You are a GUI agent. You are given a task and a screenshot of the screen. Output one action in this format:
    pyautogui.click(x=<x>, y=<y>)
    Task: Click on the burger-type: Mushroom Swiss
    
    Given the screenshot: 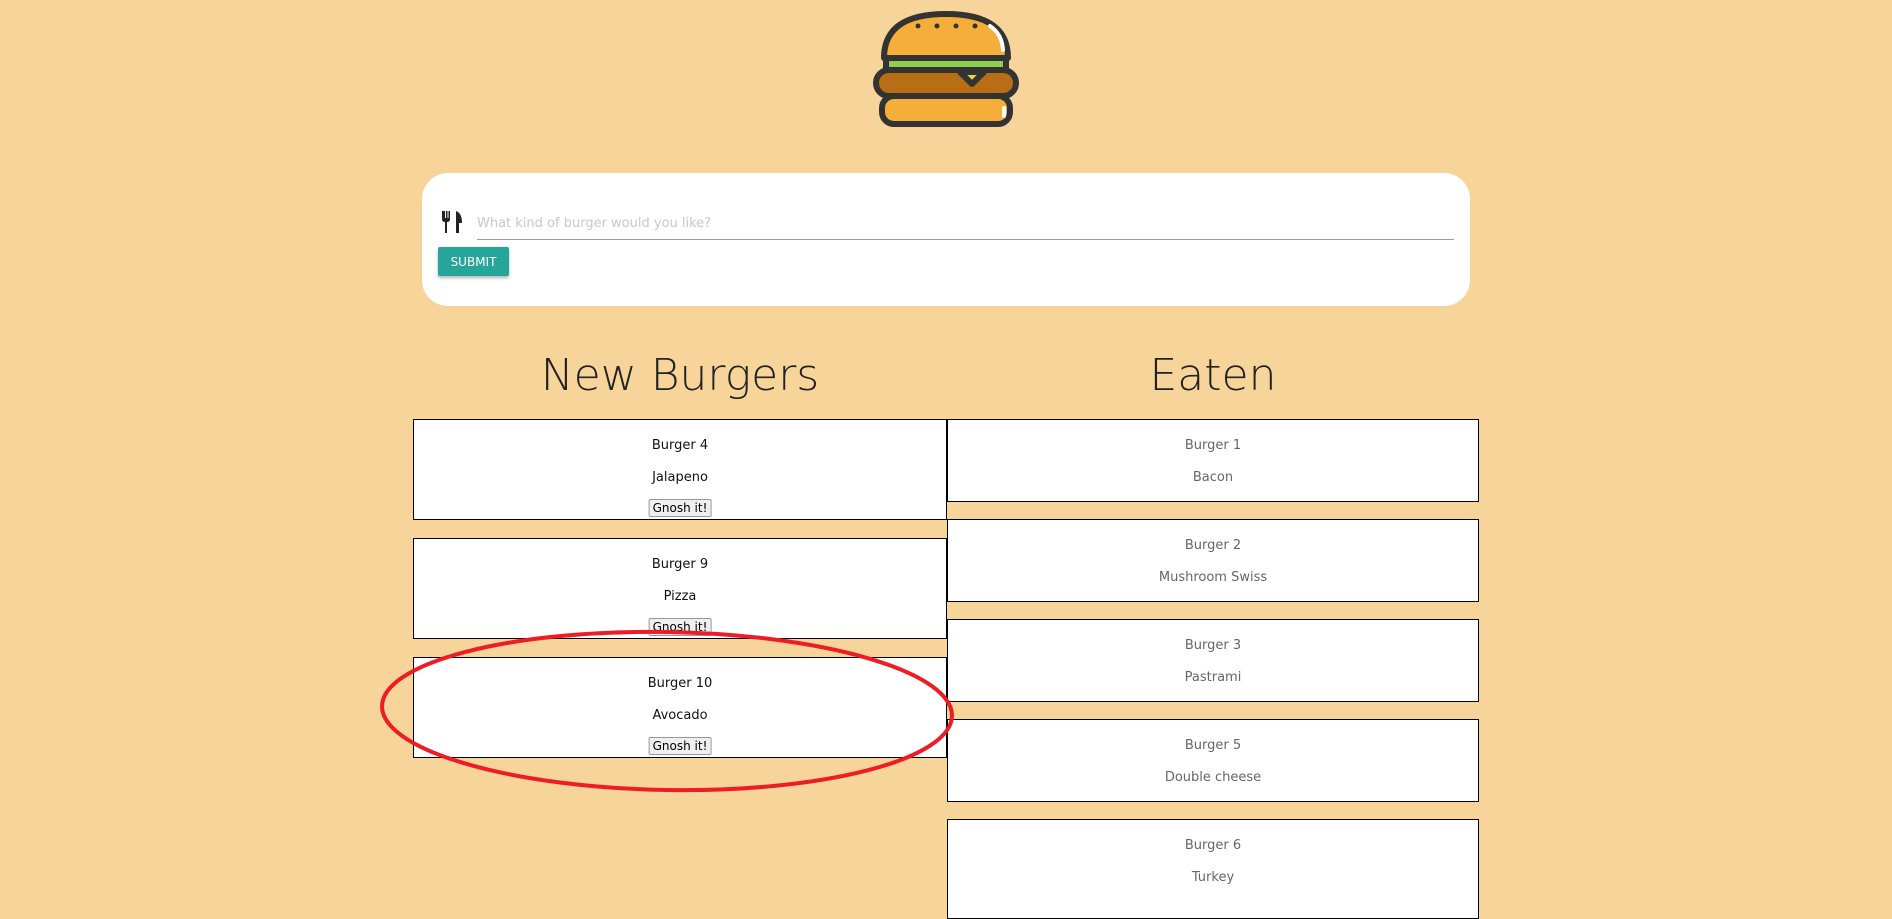 What is the action you would take?
    pyautogui.click(x=1213, y=577)
    